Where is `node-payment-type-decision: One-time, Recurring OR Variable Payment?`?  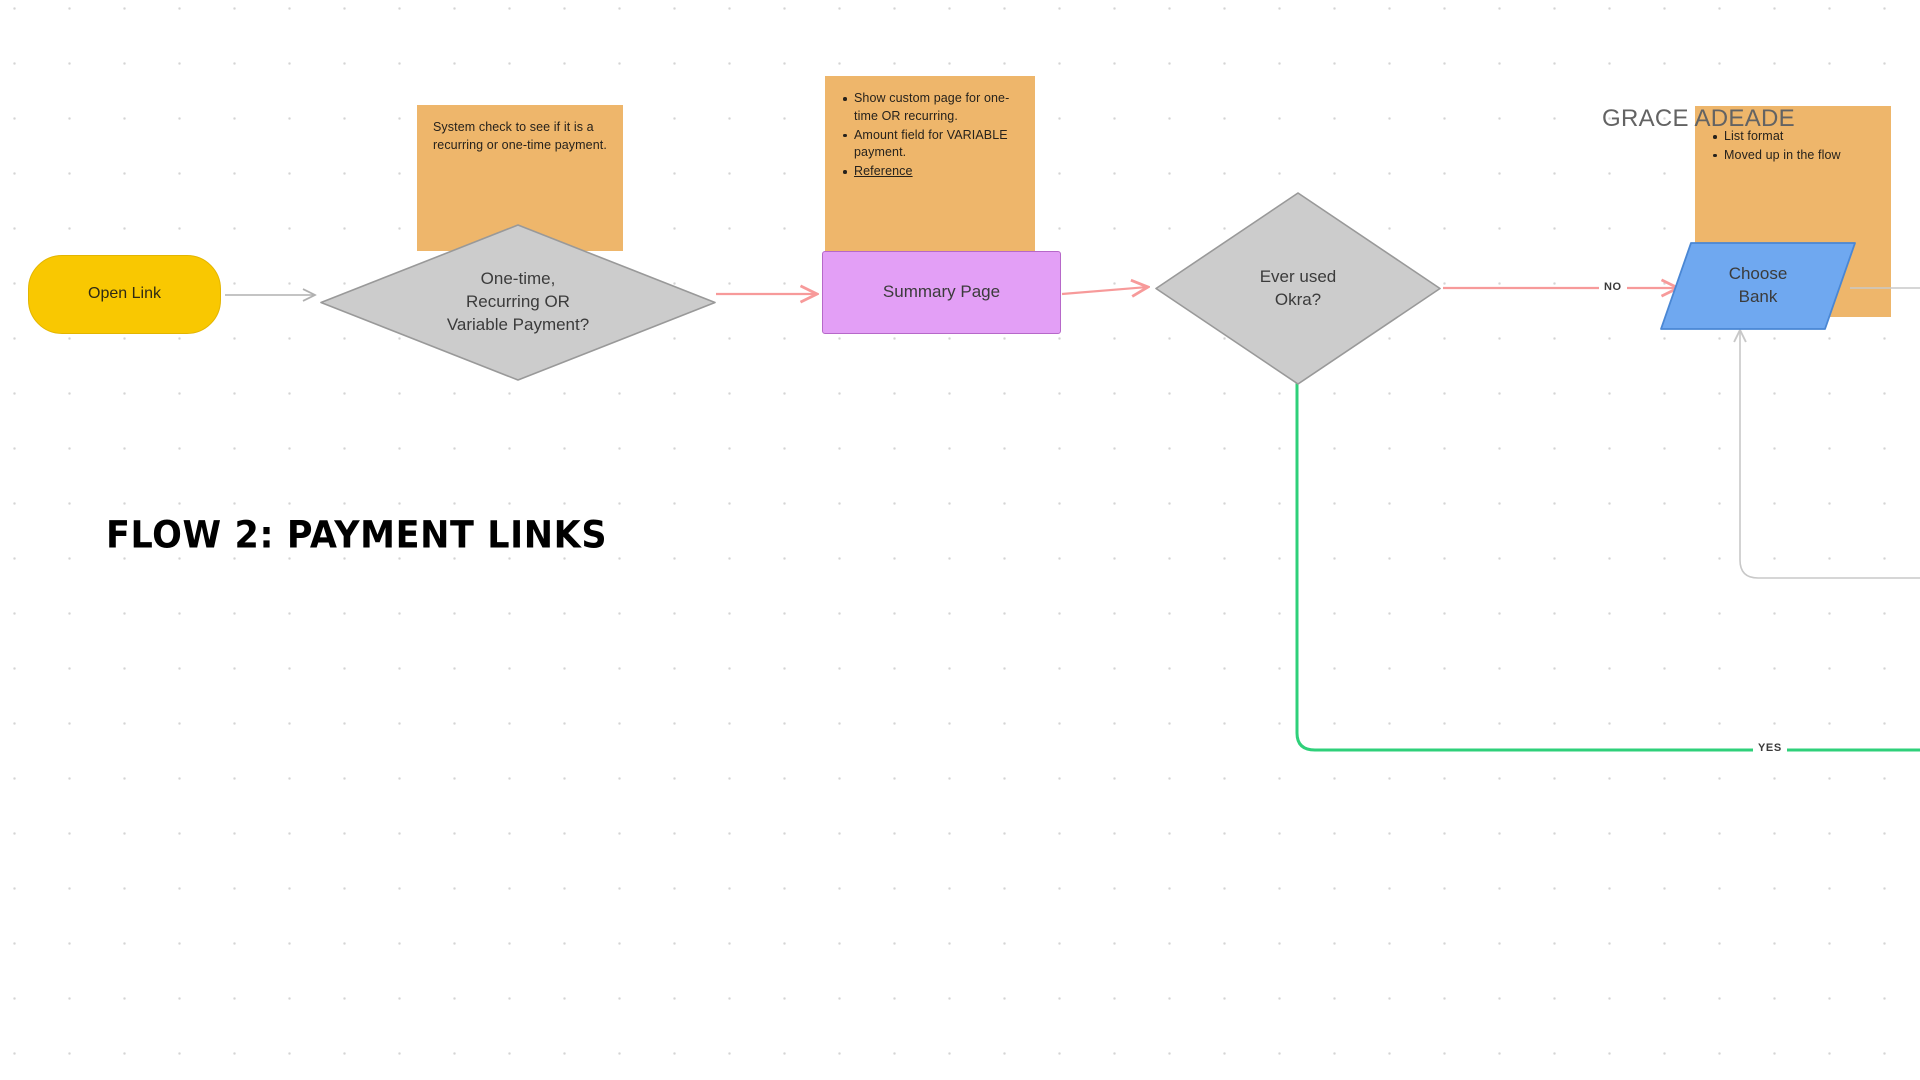 node-payment-type-decision: One-time, Recurring OR Variable Payment? is located at coordinates (518, 302).